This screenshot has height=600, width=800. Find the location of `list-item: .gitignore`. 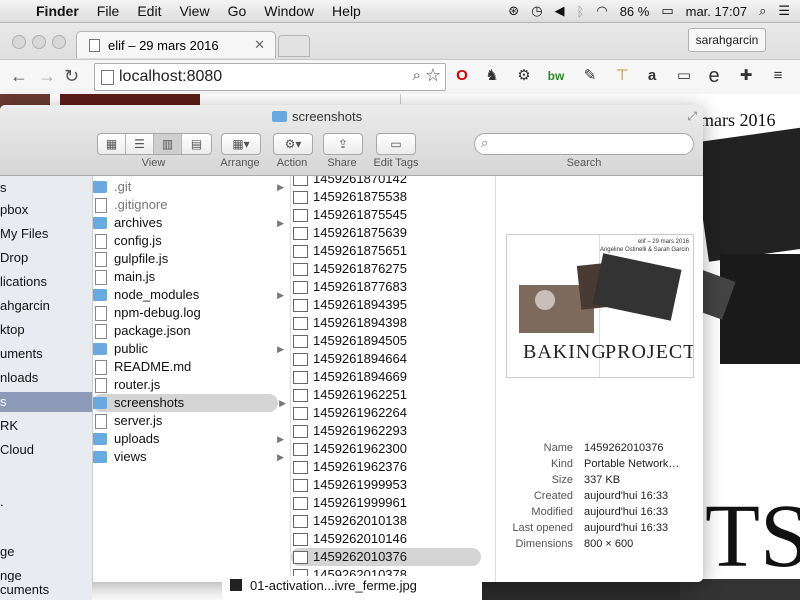

list-item: .gitignore is located at coordinates (191, 205).